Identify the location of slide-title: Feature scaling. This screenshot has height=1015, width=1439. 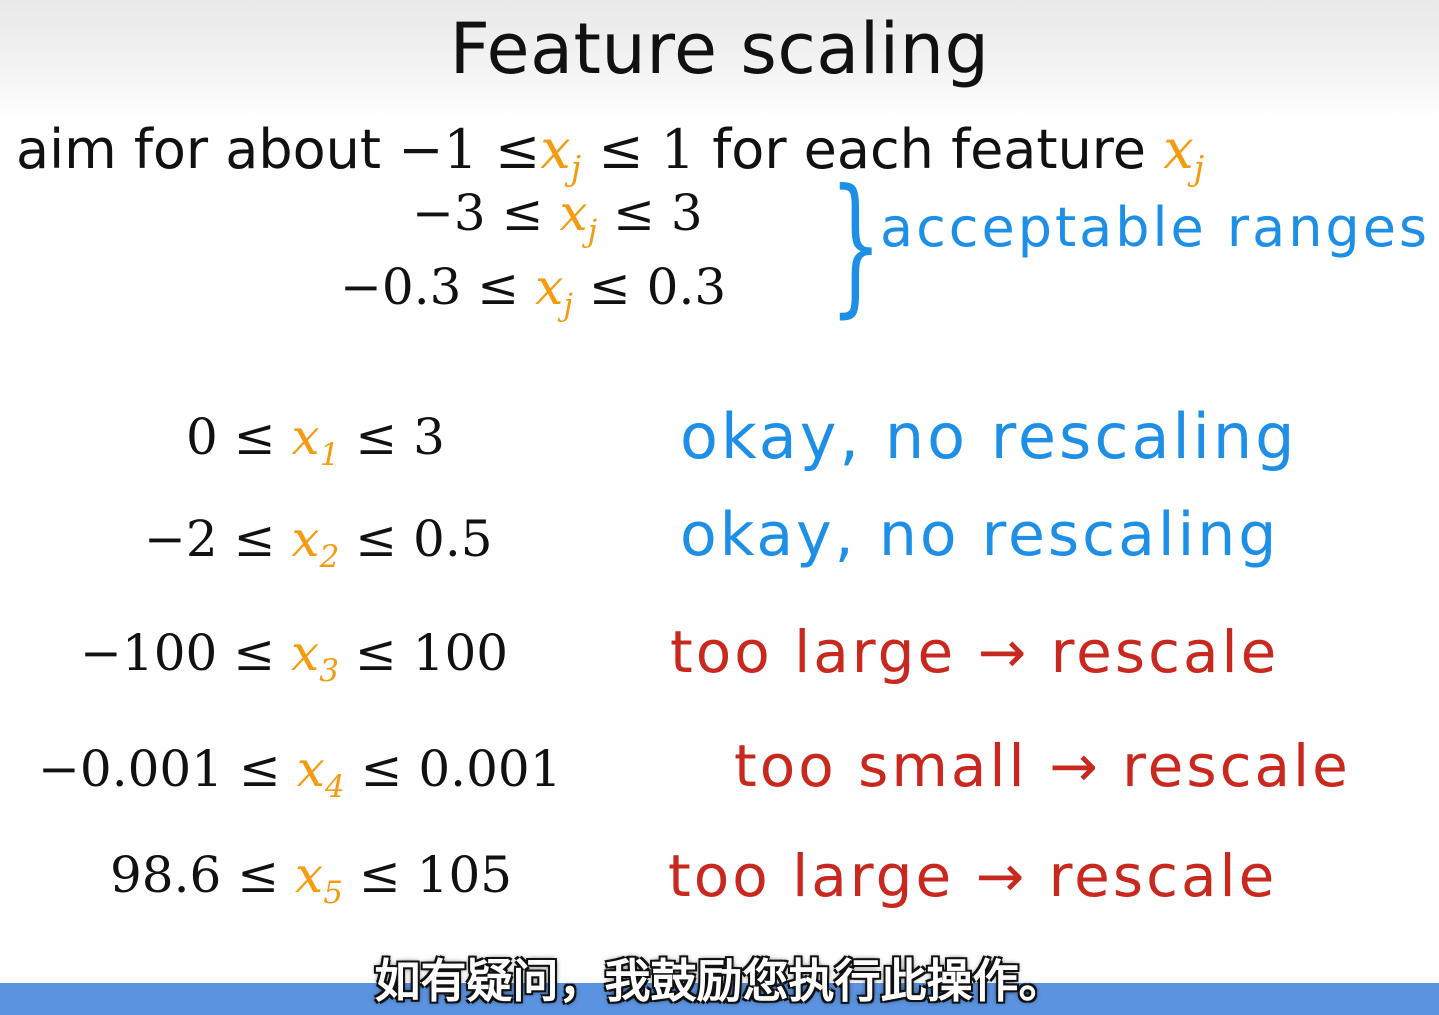
(719, 49).